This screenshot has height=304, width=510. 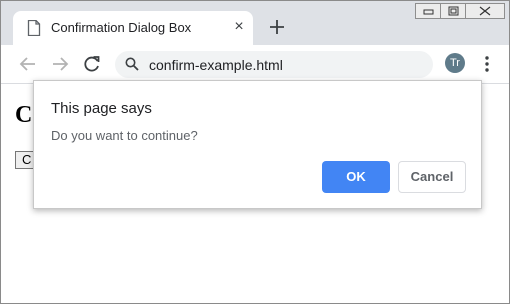 I want to click on page-heading: C, so click(x=24, y=115).